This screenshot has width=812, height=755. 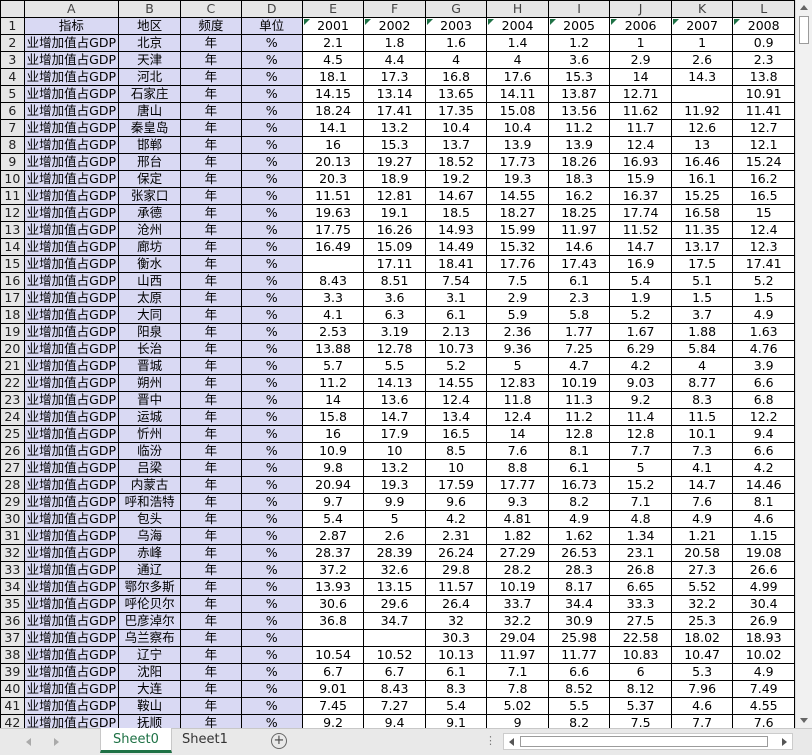 What do you see at coordinates (804, 7) in the screenshot?
I see `scroll-up-arrow-icon` at bounding box center [804, 7].